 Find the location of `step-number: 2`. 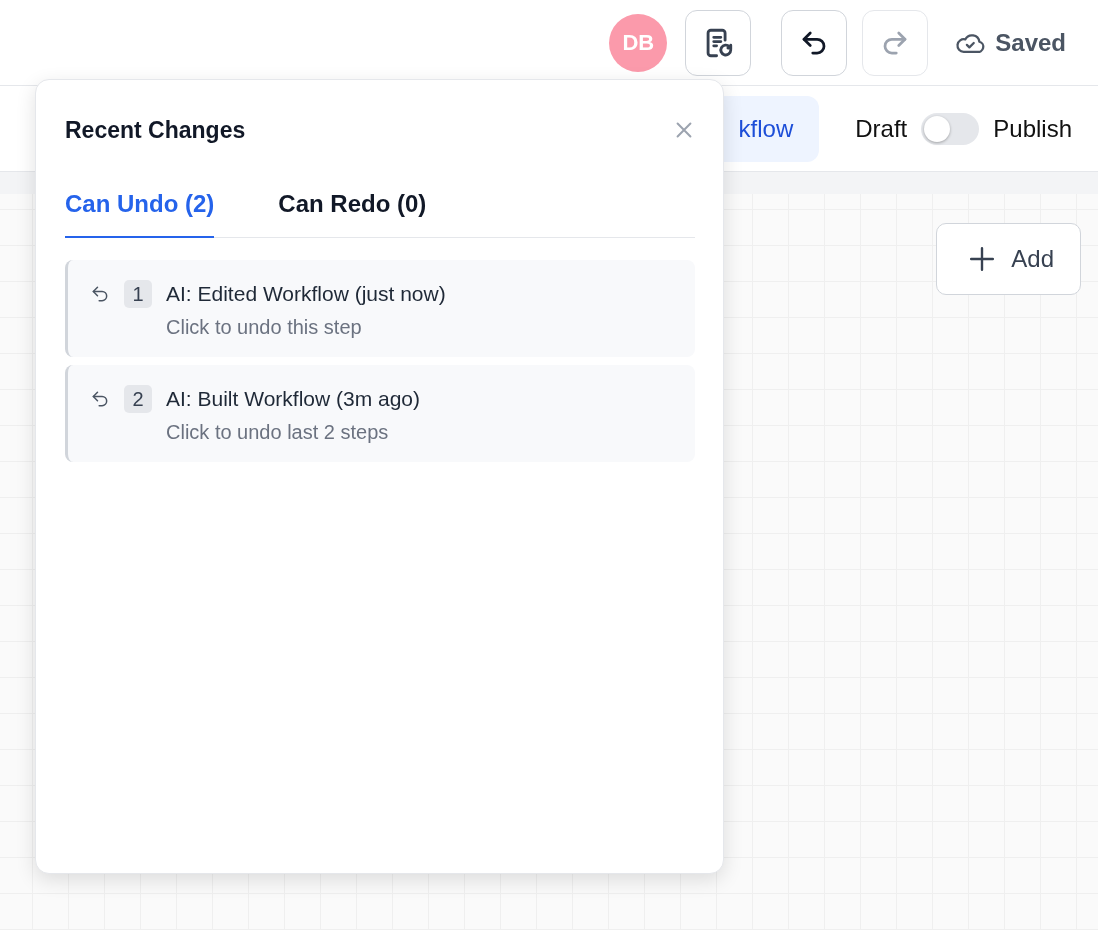

step-number: 2 is located at coordinates (138, 399).